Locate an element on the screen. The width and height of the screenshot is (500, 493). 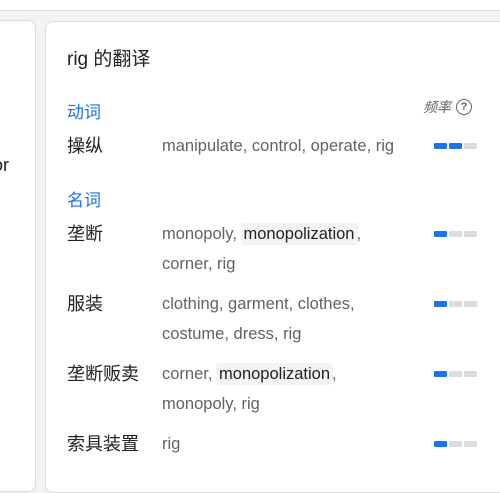
translation-words: corner, monopolization, monopoly, rig is located at coordinates (249, 388).